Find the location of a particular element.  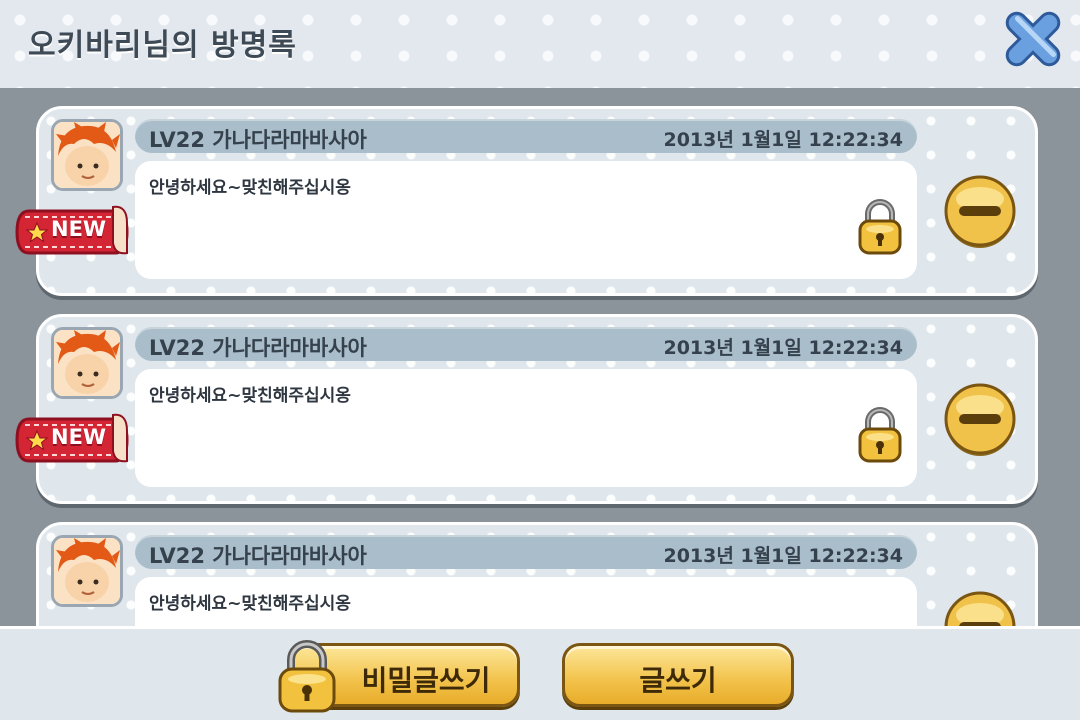

header-scallop-edge is located at coordinates (540, 80).